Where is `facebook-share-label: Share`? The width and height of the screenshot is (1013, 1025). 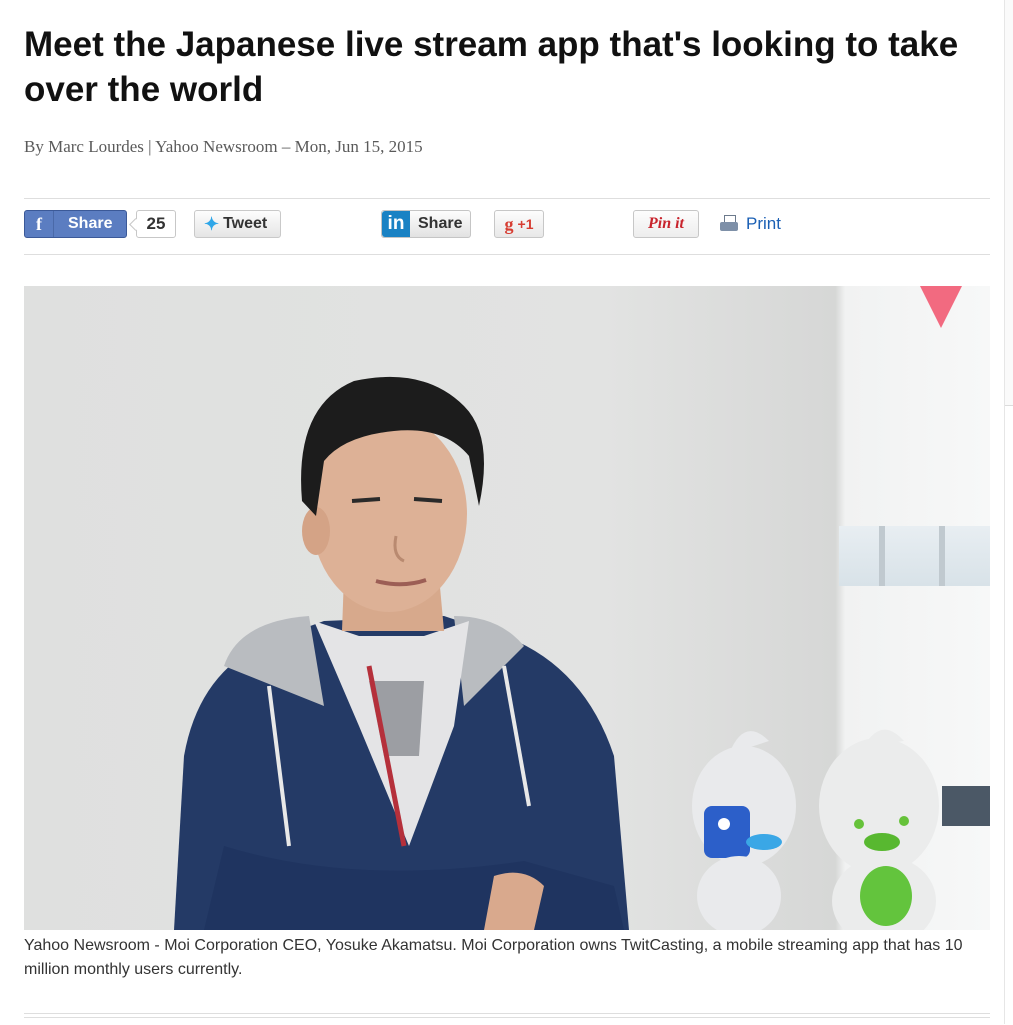
facebook-share-label: Share is located at coordinates (90, 223).